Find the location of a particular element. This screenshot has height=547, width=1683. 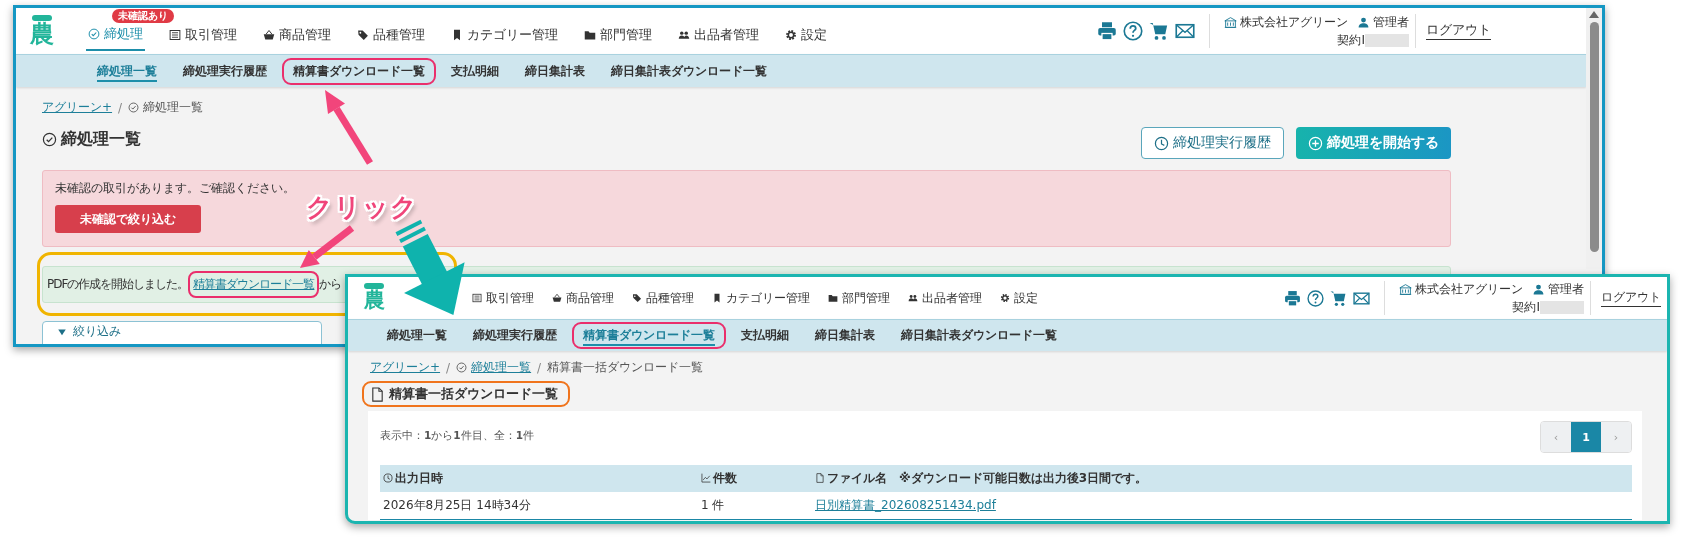

download-list-link: 精算書ダウンロード一覧 is located at coordinates (254, 284).